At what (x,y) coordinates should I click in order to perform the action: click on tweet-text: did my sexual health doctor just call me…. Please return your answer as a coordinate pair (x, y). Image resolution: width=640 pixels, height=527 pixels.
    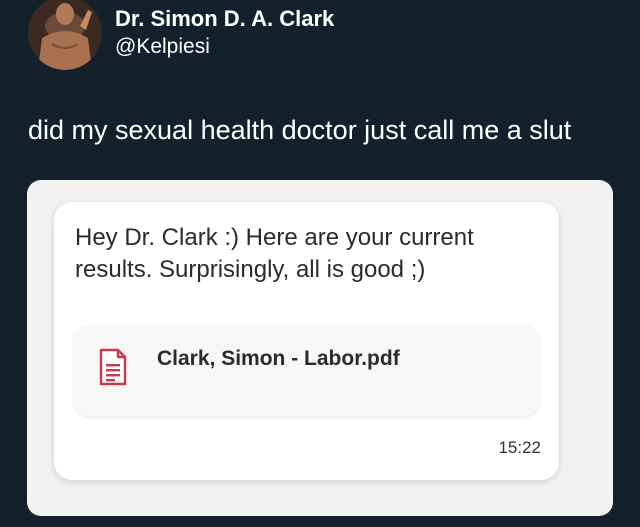
    Looking at the image, I should click on (300, 130).